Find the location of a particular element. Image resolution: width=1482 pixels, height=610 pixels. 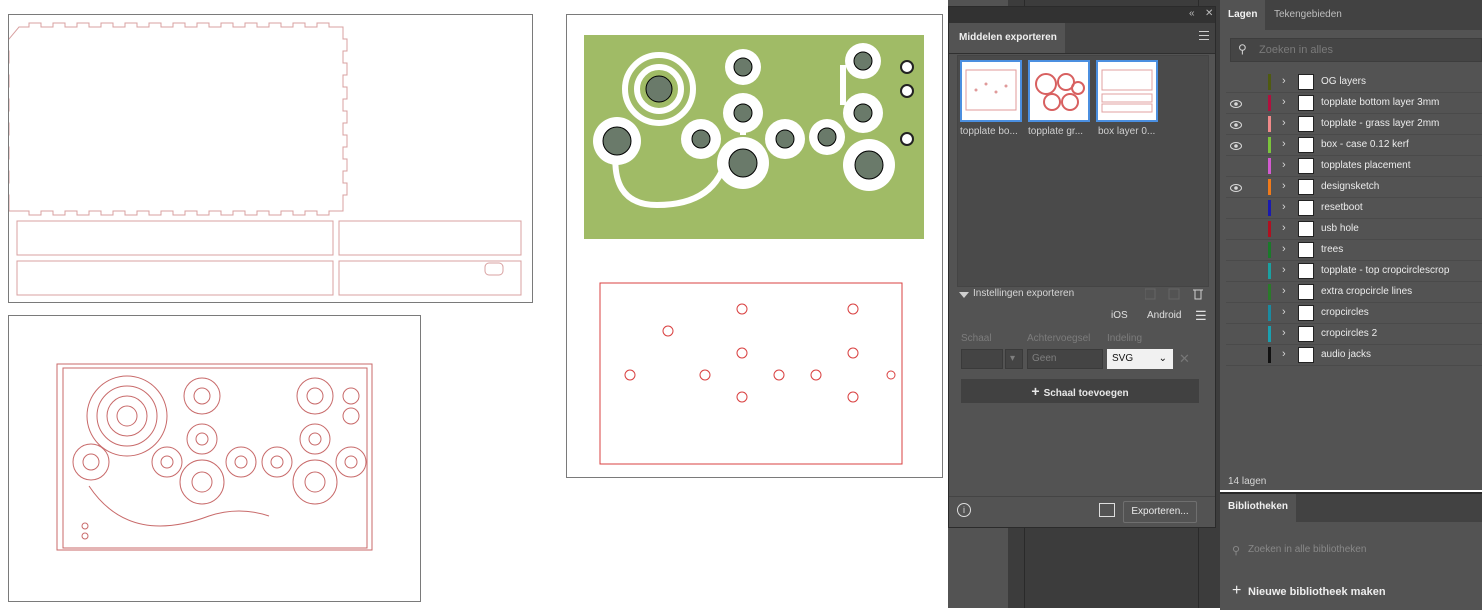

layer-row: › topplates placement is located at coordinates (1354, 166).